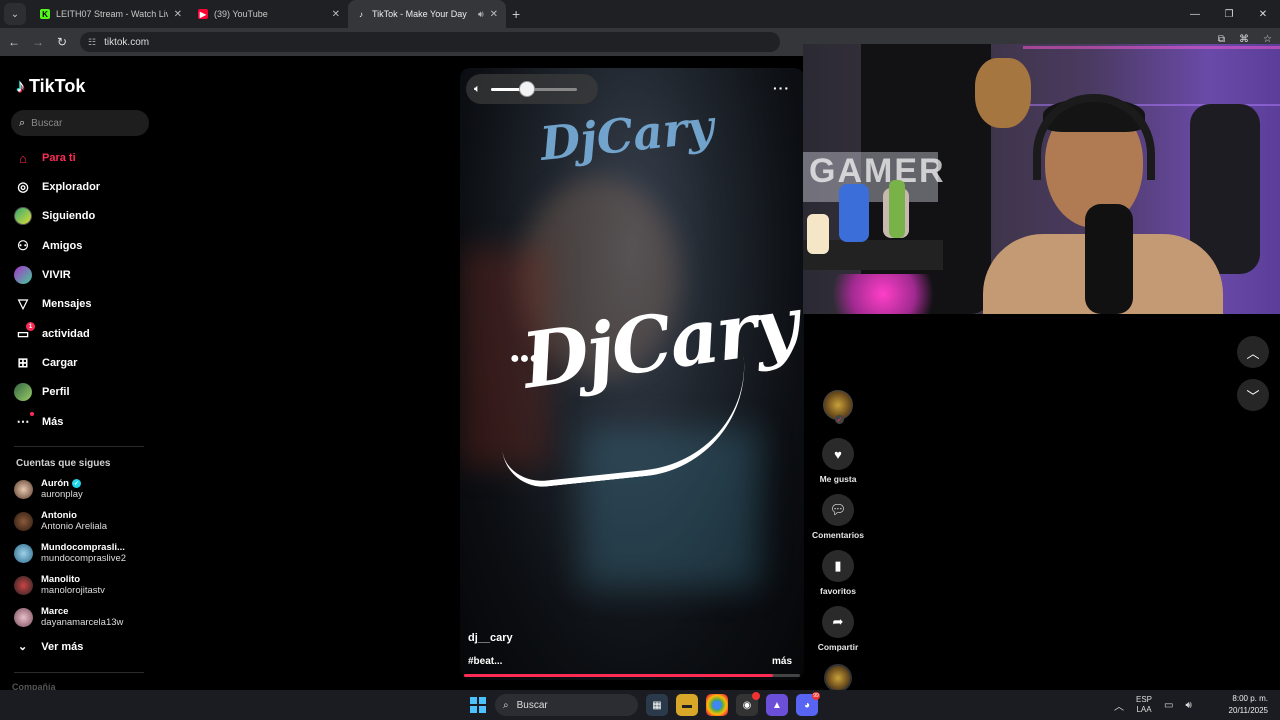  Describe the element at coordinates (74, 526) in the screenshot. I see `following-handle: Antonio Areliala` at that location.